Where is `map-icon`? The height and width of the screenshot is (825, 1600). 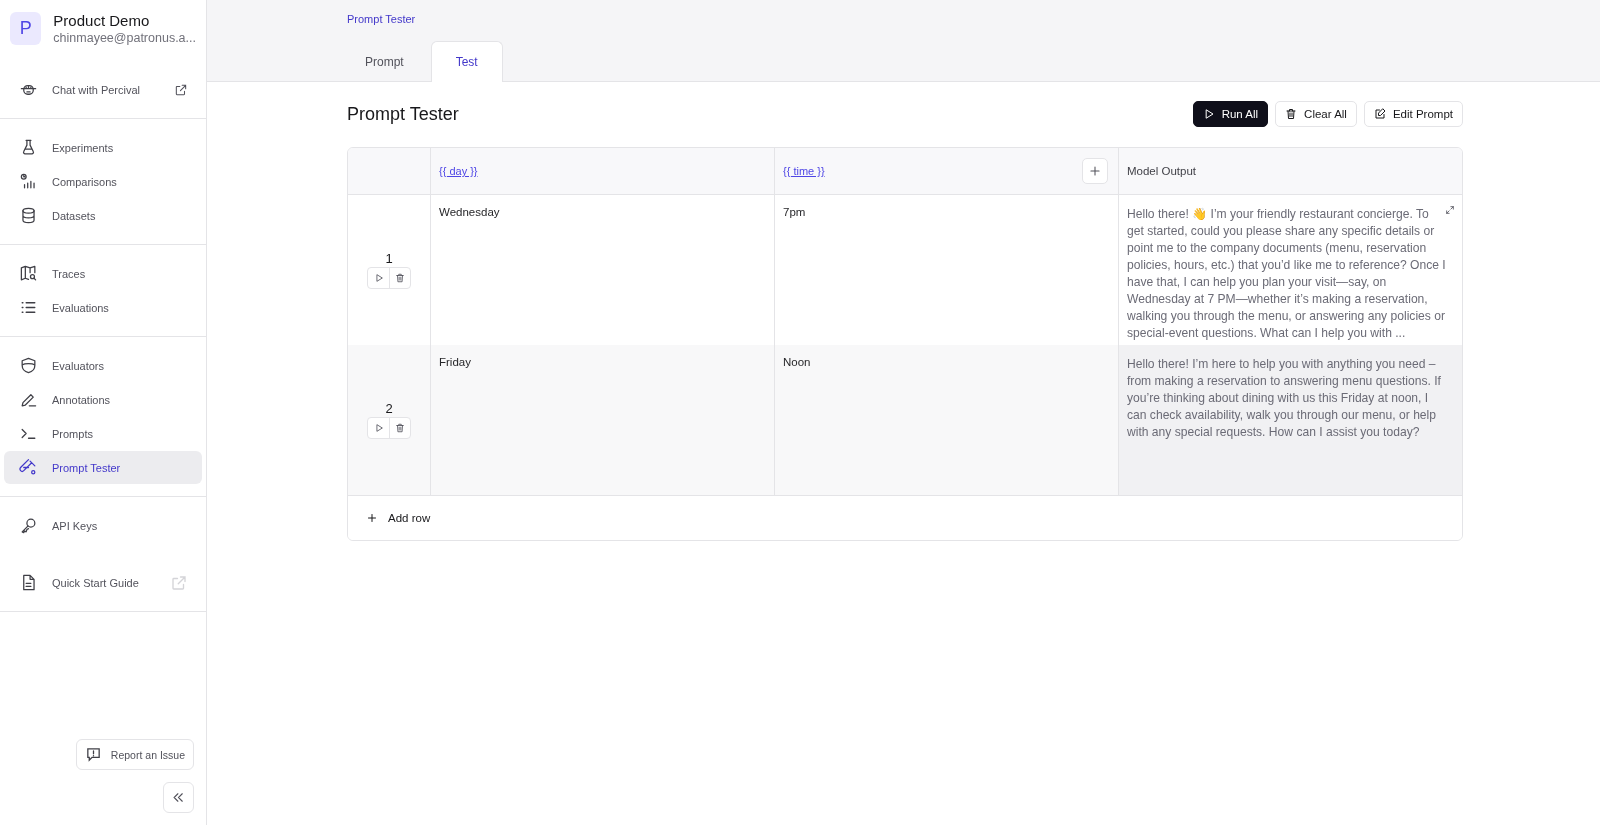 map-icon is located at coordinates (28, 273).